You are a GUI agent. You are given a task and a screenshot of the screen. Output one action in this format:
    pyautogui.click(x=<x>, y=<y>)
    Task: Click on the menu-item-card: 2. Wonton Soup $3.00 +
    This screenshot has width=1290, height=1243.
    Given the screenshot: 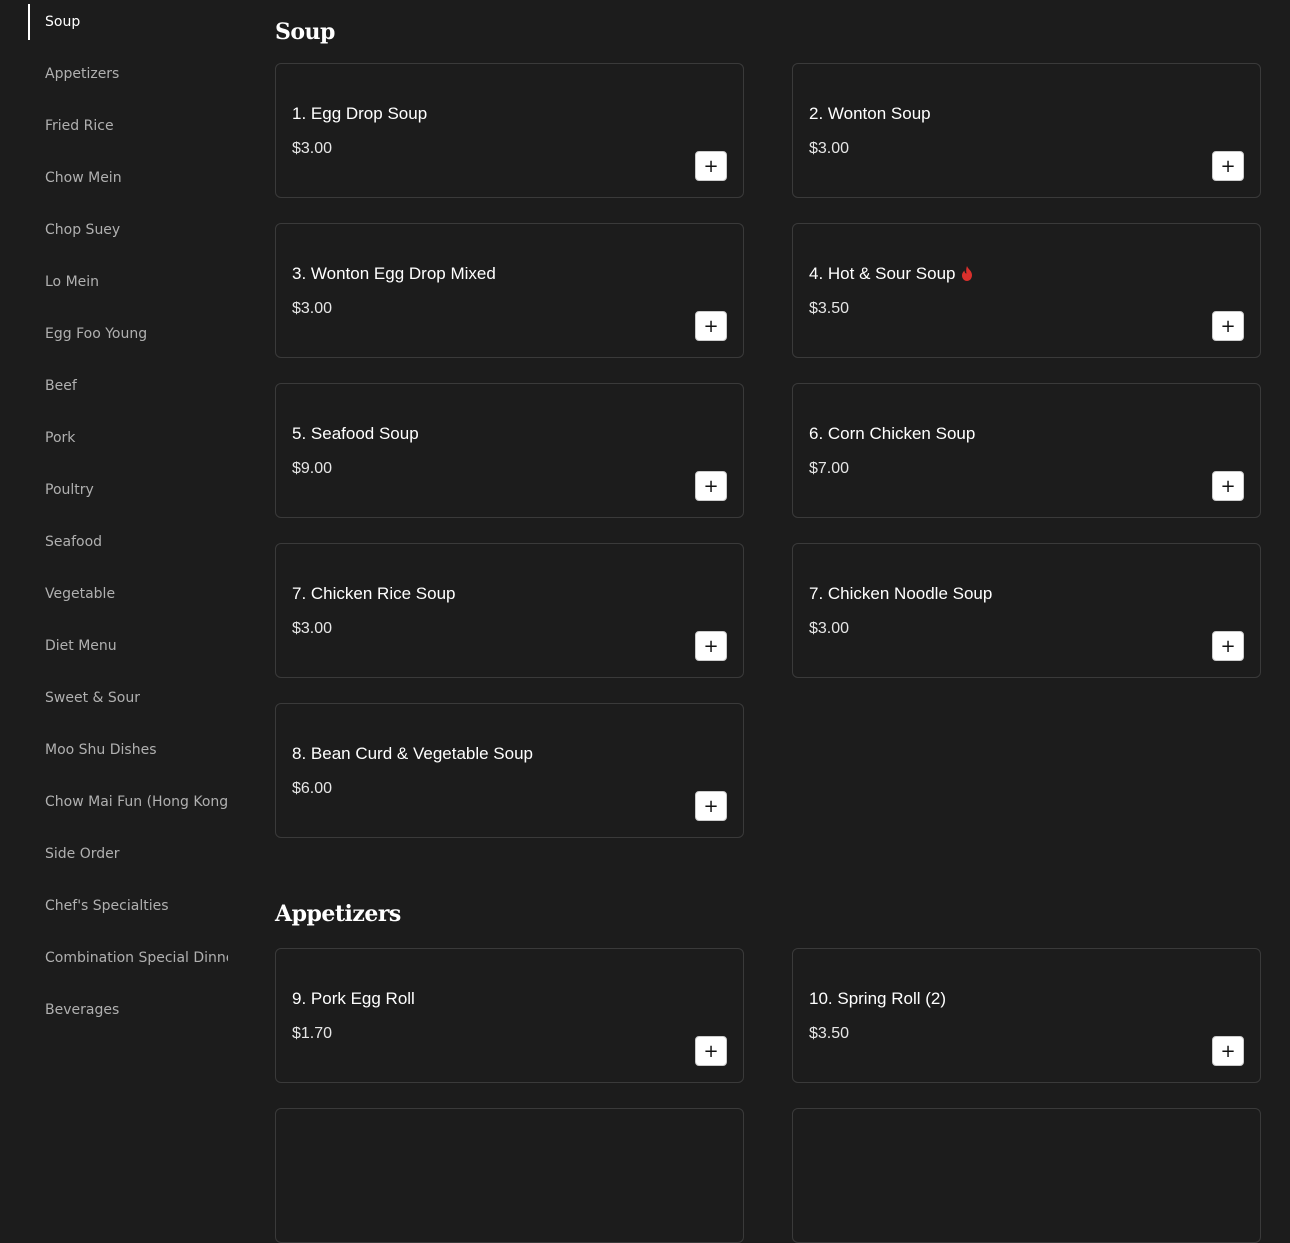 What is the action you would take?
    pyautogui.click(x=1026, y=130)
    